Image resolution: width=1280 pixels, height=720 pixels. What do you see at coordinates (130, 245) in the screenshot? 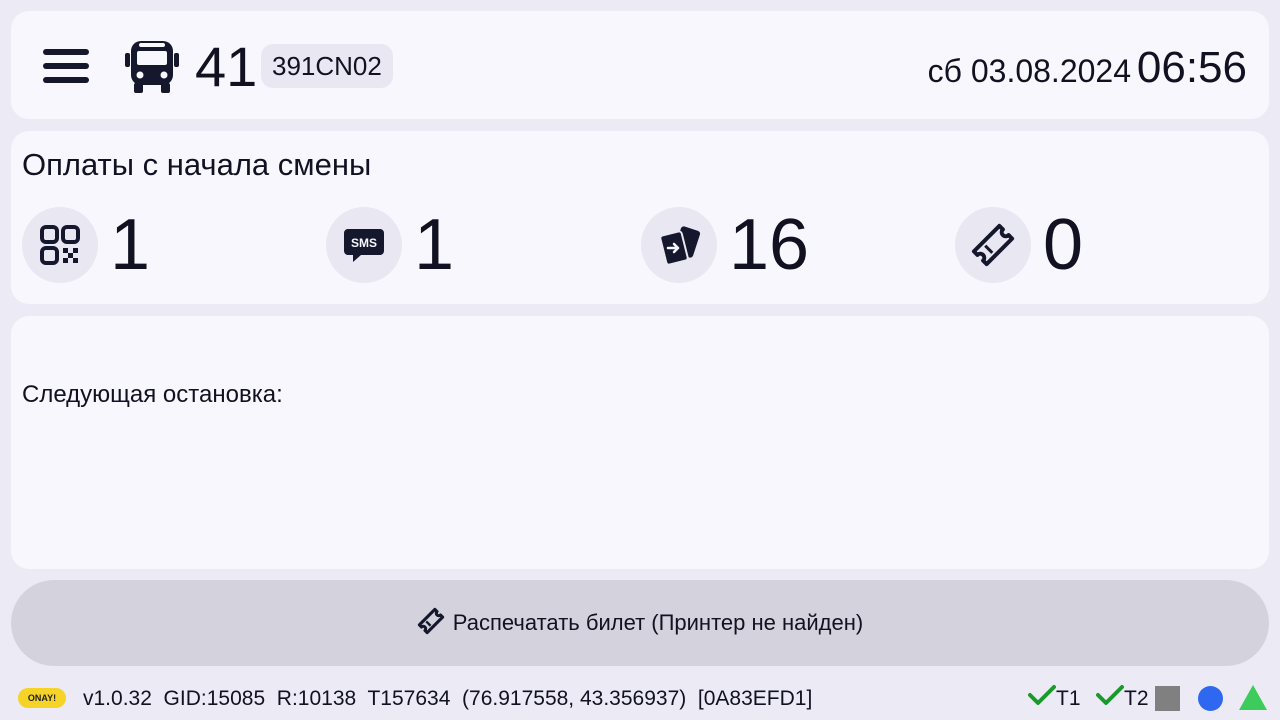
I see `qr-payments-count: 1` at bounding box center [130, 245].